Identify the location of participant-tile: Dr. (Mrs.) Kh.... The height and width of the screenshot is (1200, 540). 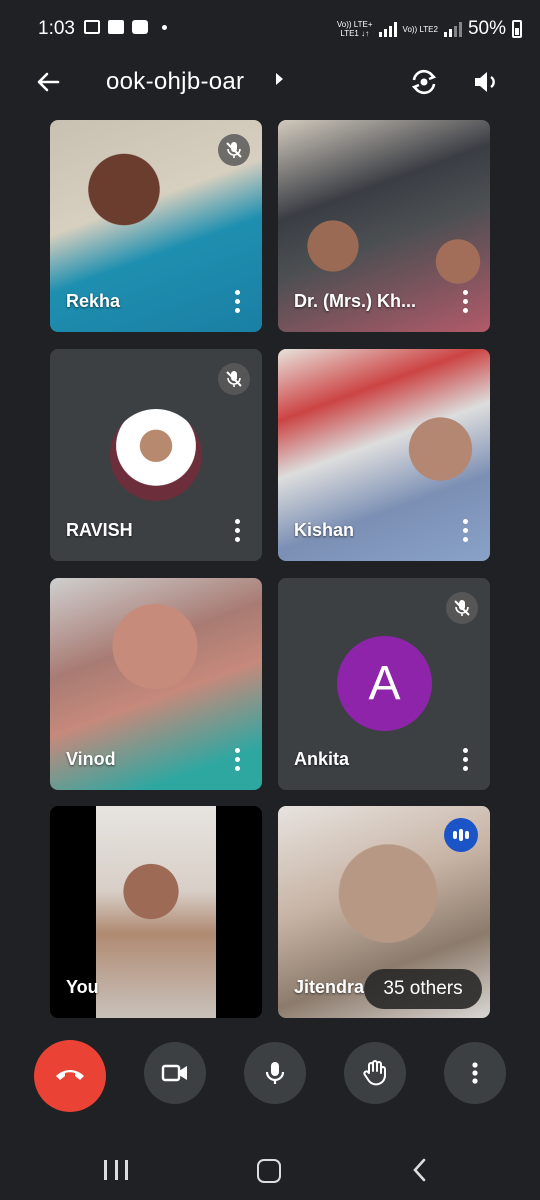
(384, 226).